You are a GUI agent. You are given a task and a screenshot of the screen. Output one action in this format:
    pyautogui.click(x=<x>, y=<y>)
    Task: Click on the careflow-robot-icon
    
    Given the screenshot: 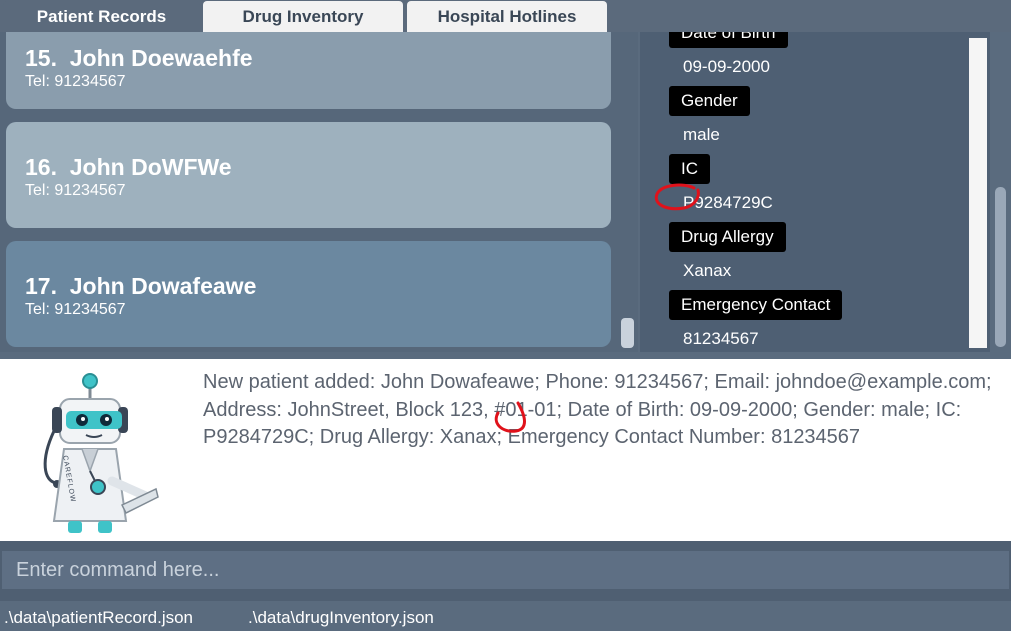 What is the action you would take?
    pyautogui.click(x=101, y=453)
    